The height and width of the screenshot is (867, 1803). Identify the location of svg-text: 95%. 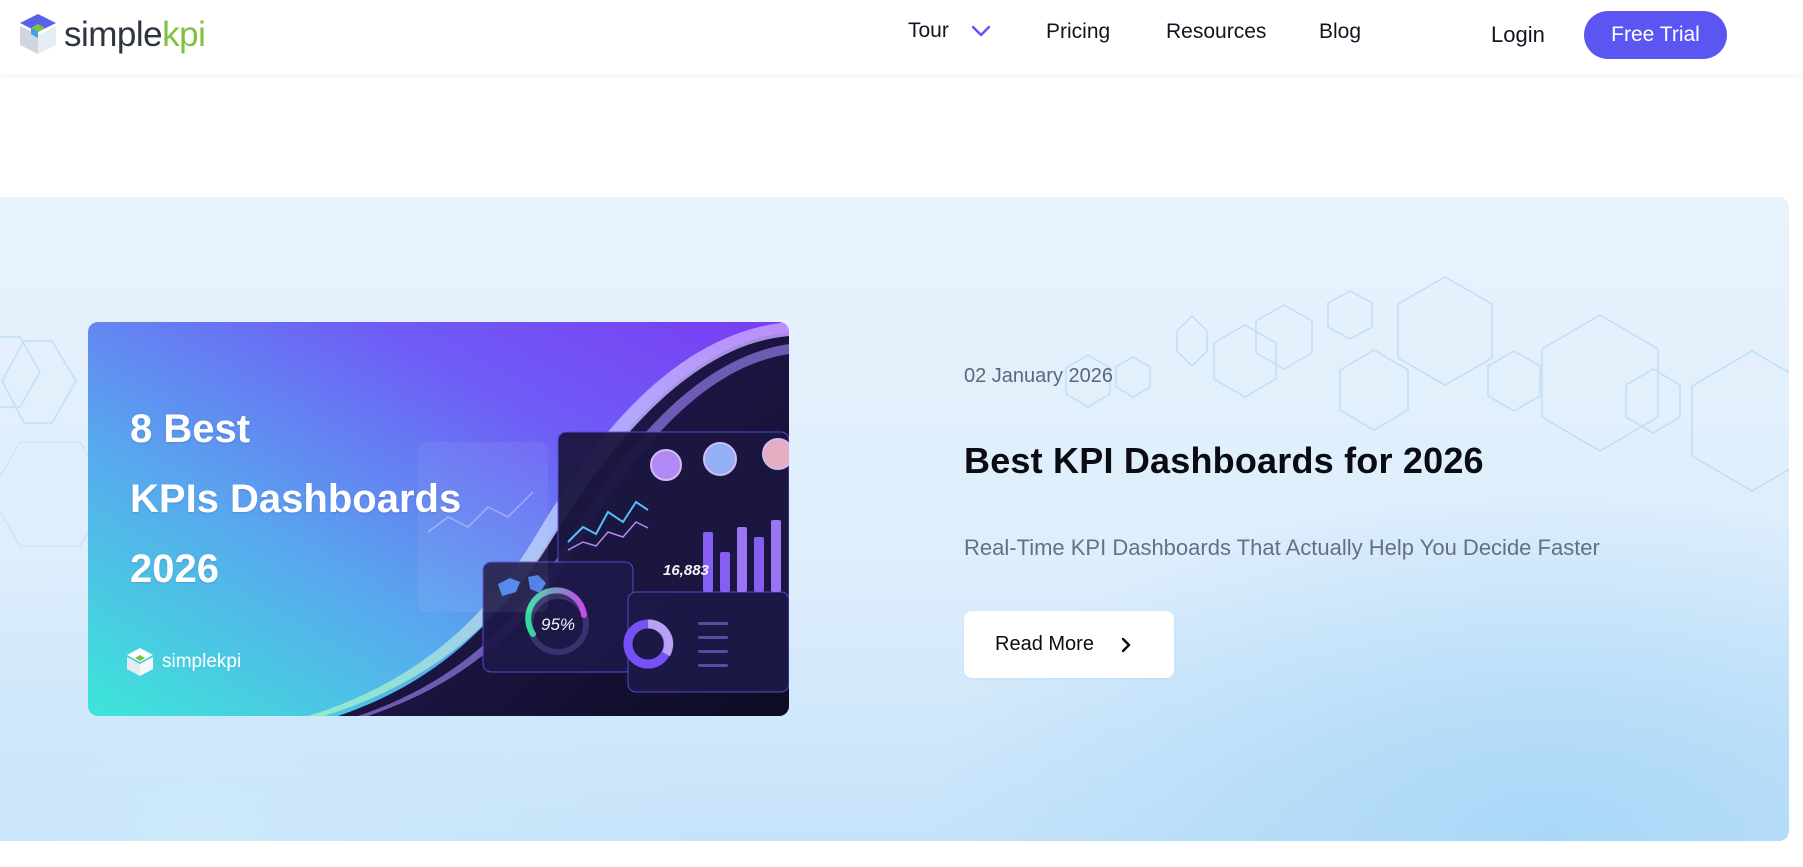
(558, 624).